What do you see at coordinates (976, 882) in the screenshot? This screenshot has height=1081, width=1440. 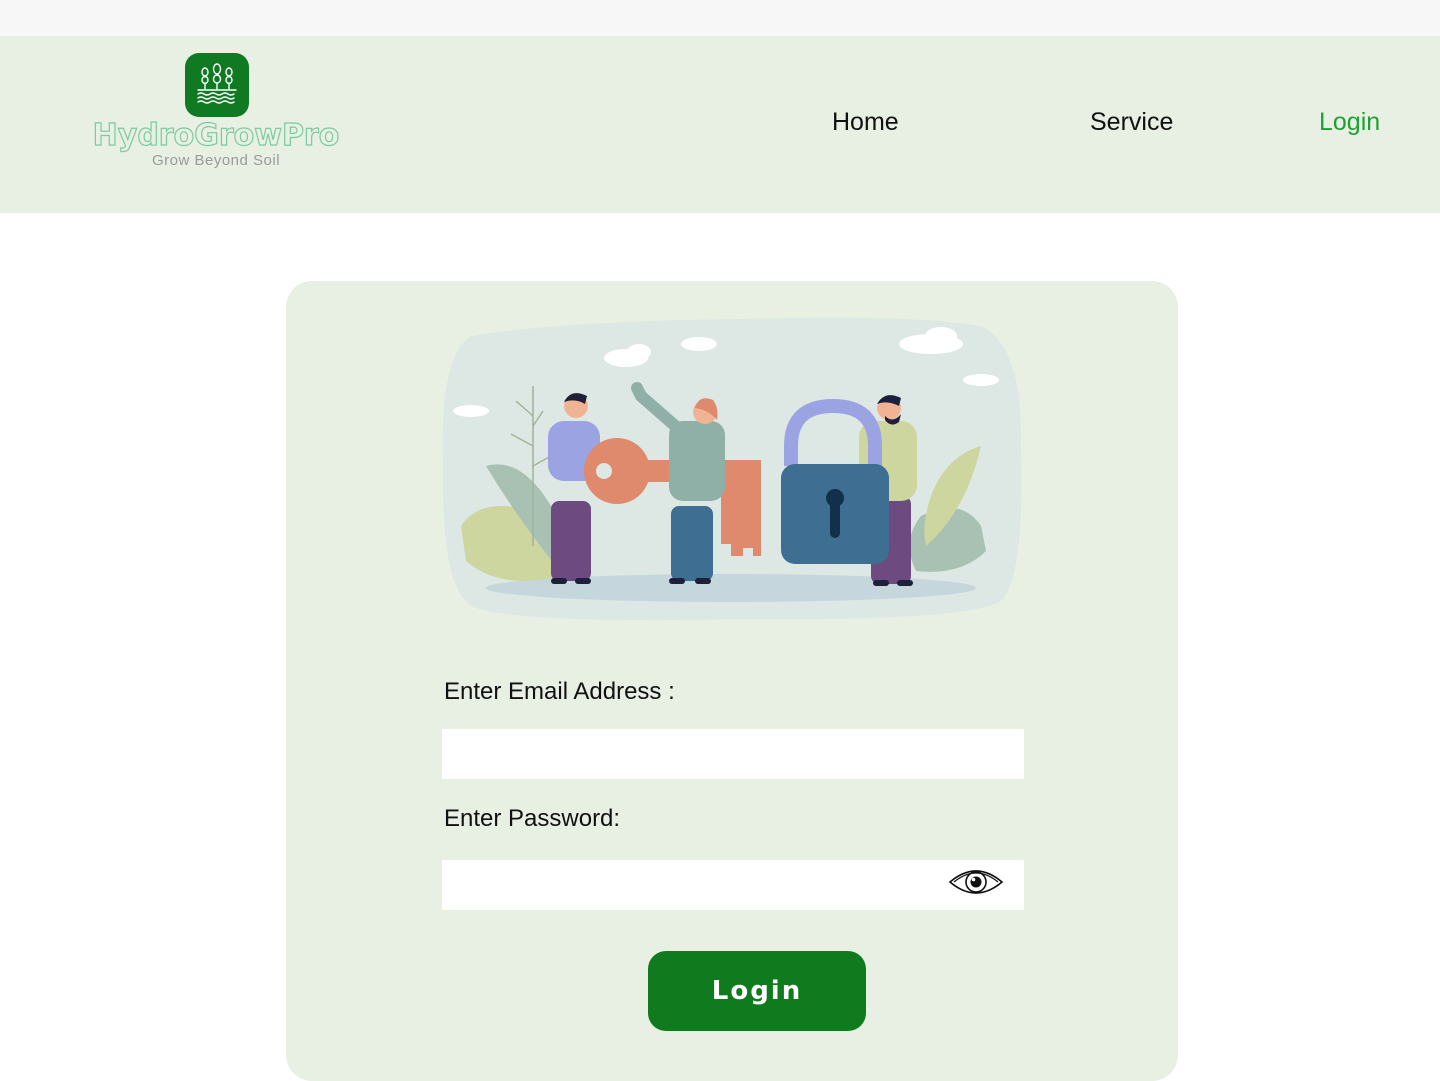 I see `eye-icon` at bounding box center [976, 882].